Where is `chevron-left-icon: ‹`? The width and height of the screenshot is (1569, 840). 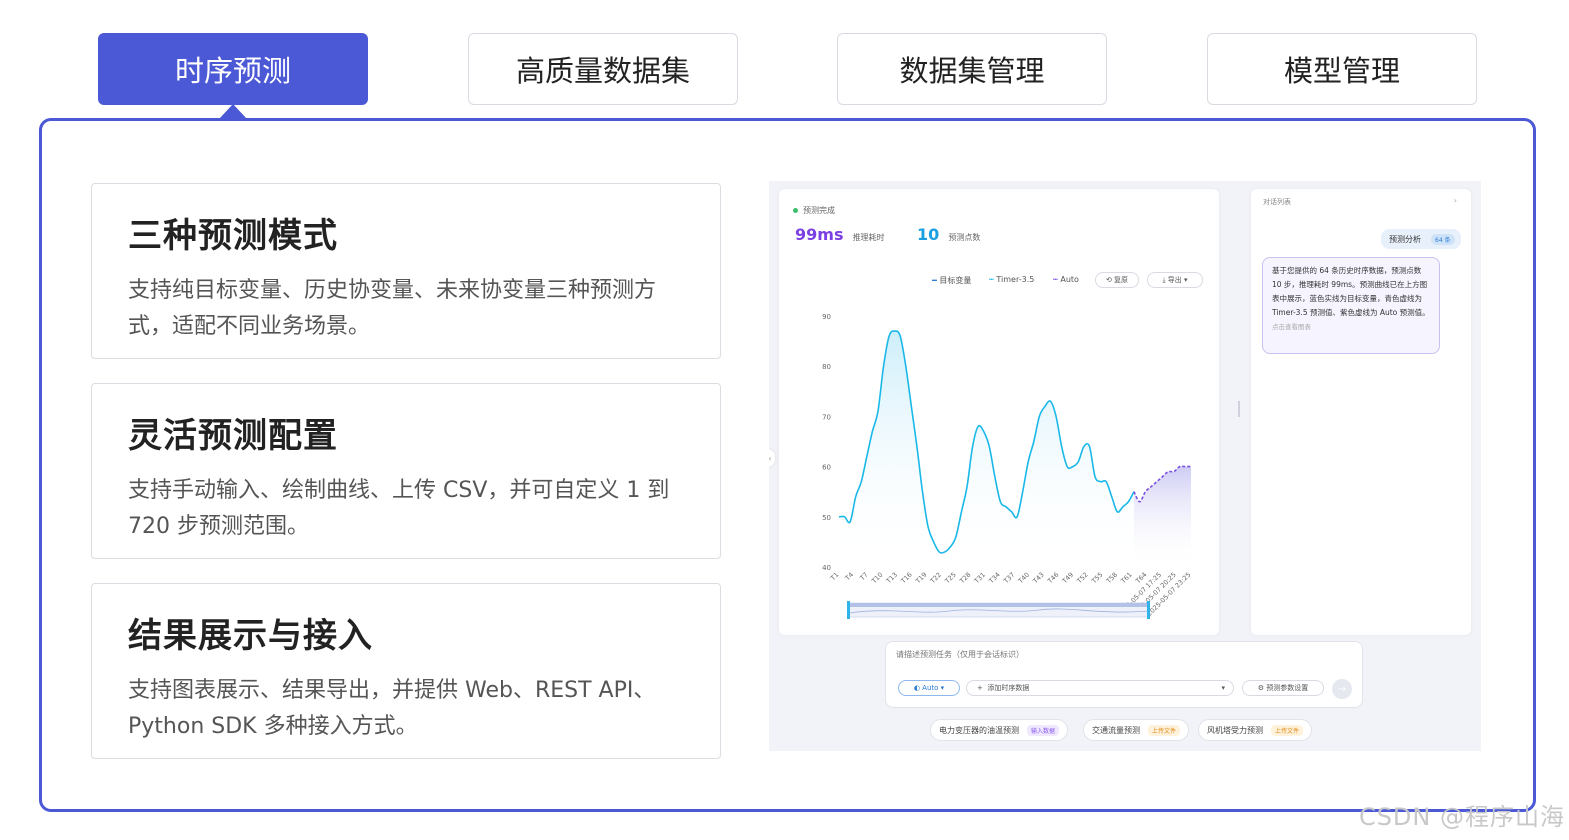 chevron-left-icon: ‹ is located at coordinates (770, 458).